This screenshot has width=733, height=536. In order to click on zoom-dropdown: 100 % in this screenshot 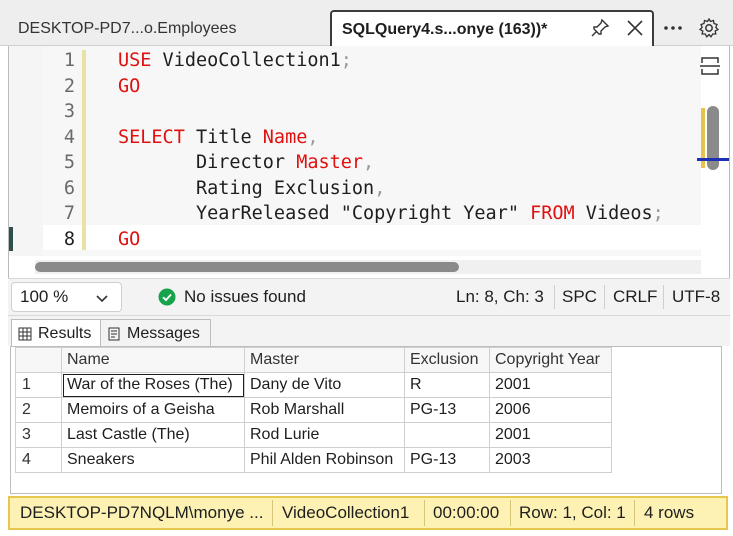, I will do `click(66, 297)`.